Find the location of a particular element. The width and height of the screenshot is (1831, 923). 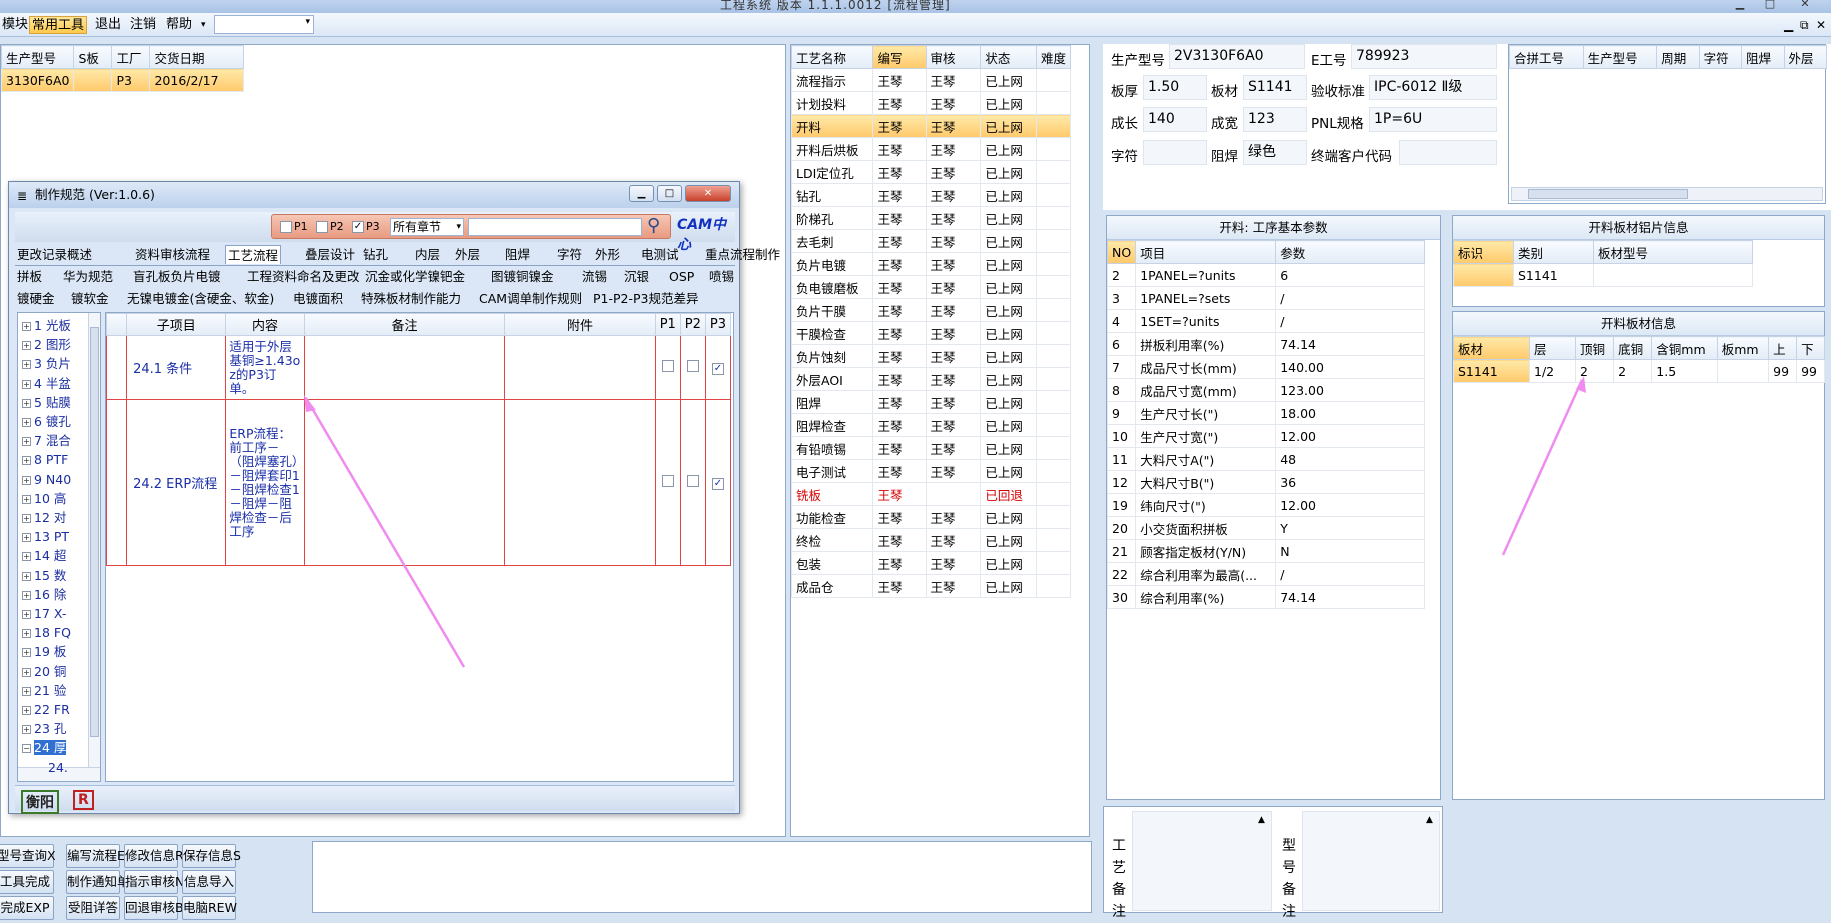

tab-tabs_row2-6: 流锡 is located at coordinates (594, 276).